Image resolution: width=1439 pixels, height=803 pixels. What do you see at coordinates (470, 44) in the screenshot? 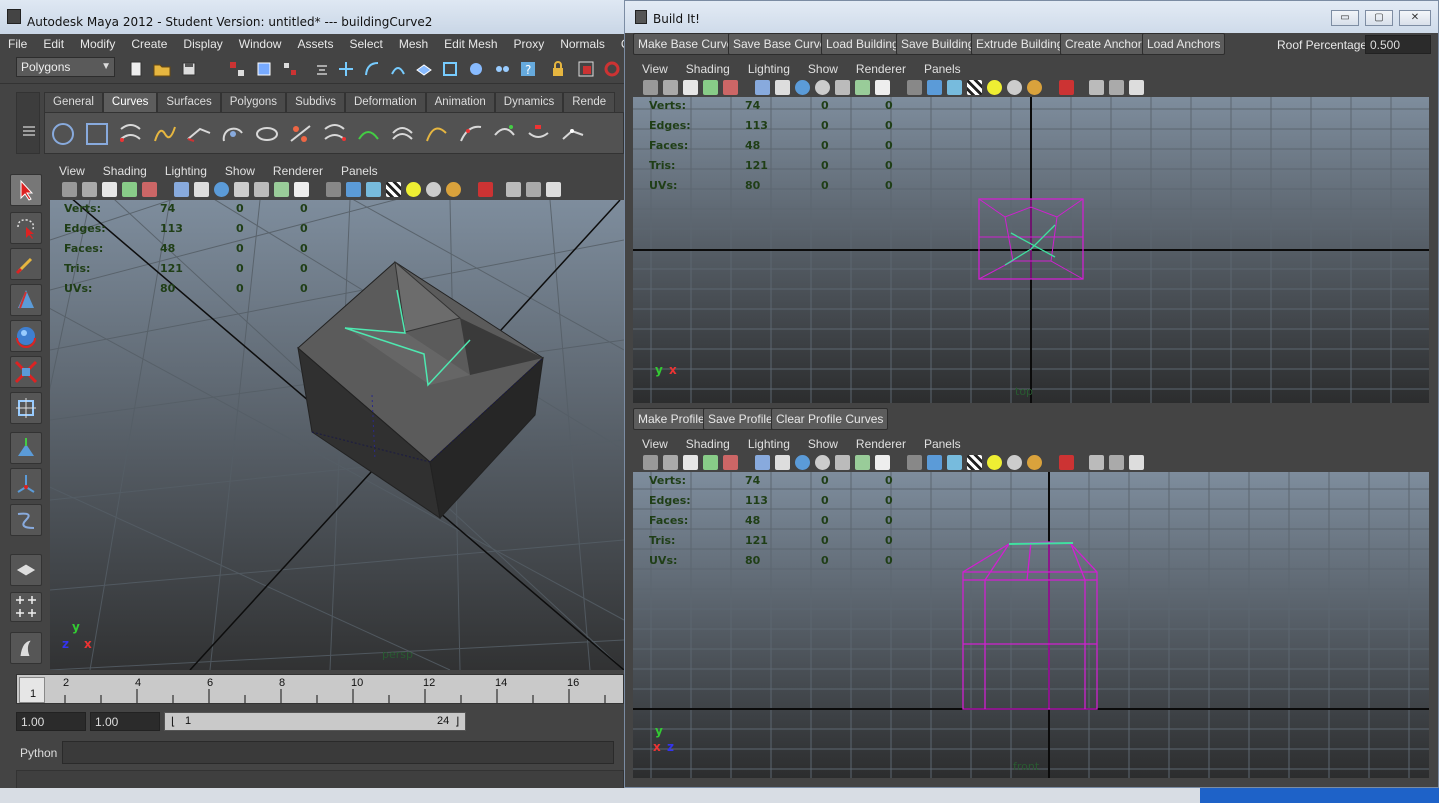
I see `menu-edit-mesh: Edit Mesh` at bounding box center [470, 44].